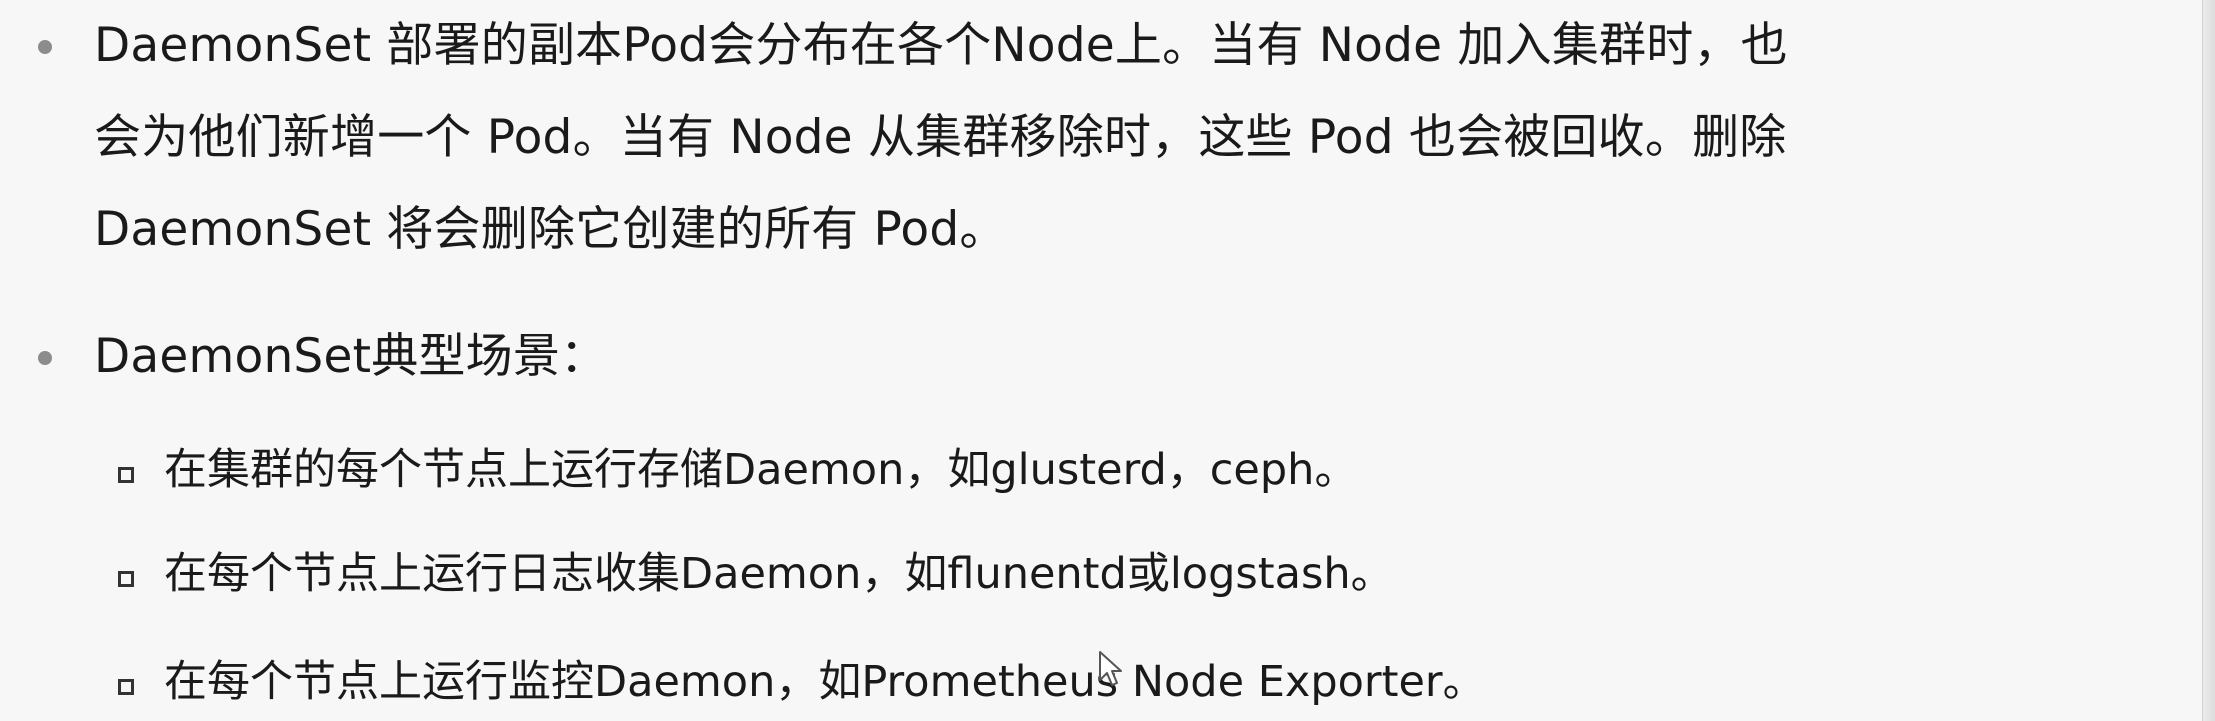 This screenshot has width=2215, height=721. What do you see at coordinates (2208, 360) in the screenshot?
I see `scrollbar` at bounding box center [2208, 360].